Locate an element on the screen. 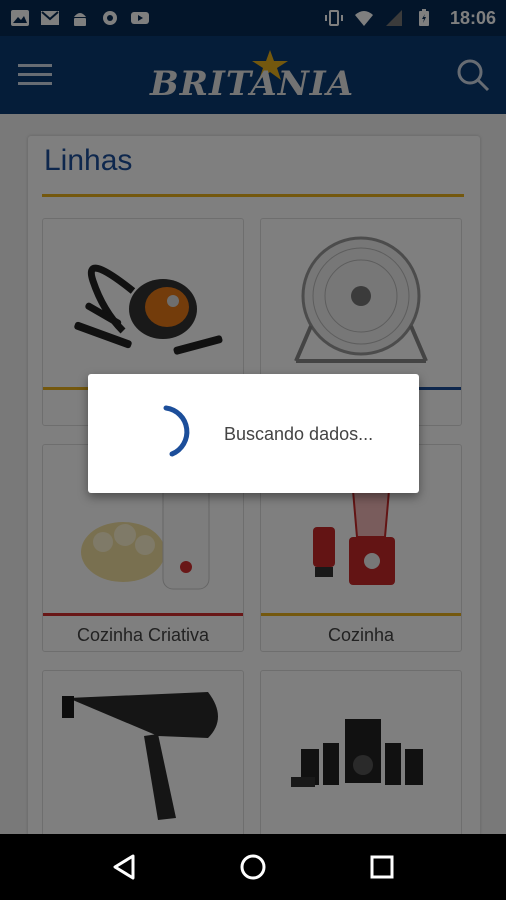 Image resolution: width=506 pixels, height=900 pixels. recents-icon is located at coordinates (382, 867).